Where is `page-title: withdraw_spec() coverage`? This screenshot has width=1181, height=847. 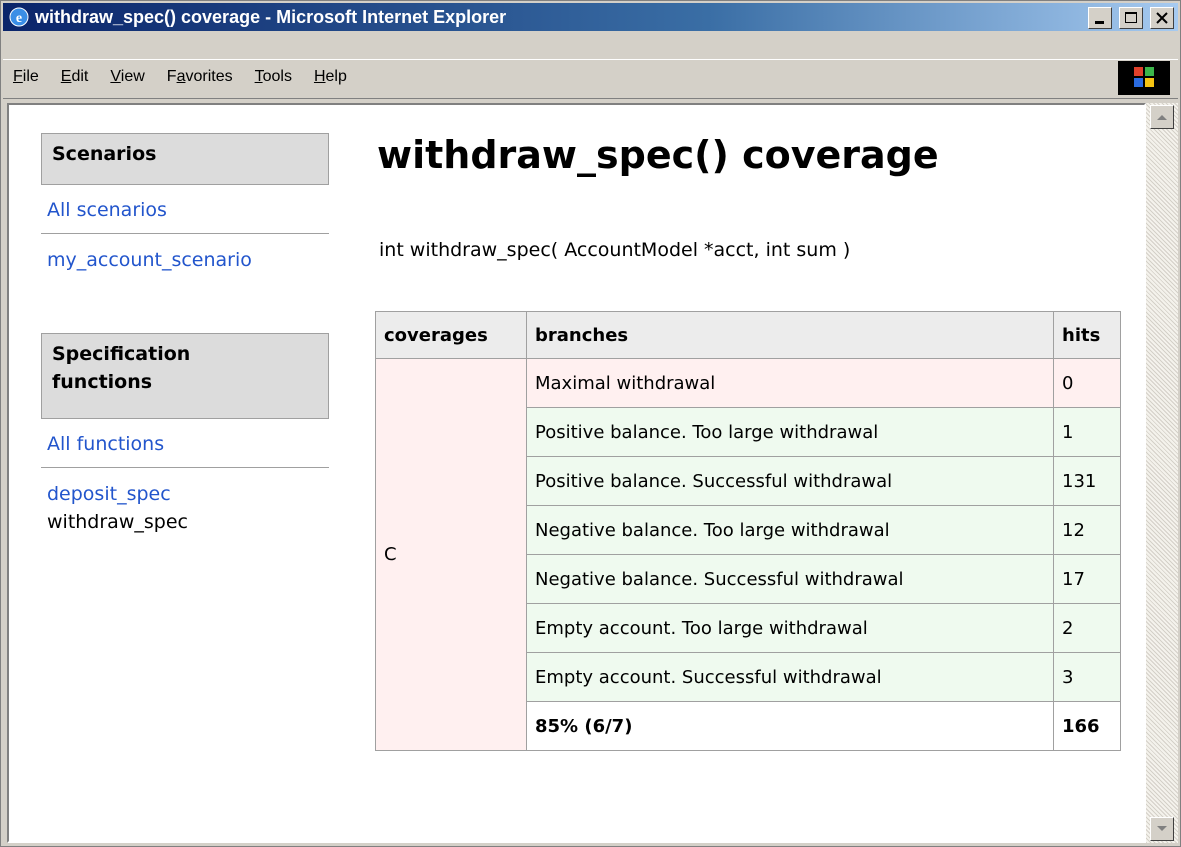
page-title: withdraw_spec() coverage is located at coordinates (658, 155).